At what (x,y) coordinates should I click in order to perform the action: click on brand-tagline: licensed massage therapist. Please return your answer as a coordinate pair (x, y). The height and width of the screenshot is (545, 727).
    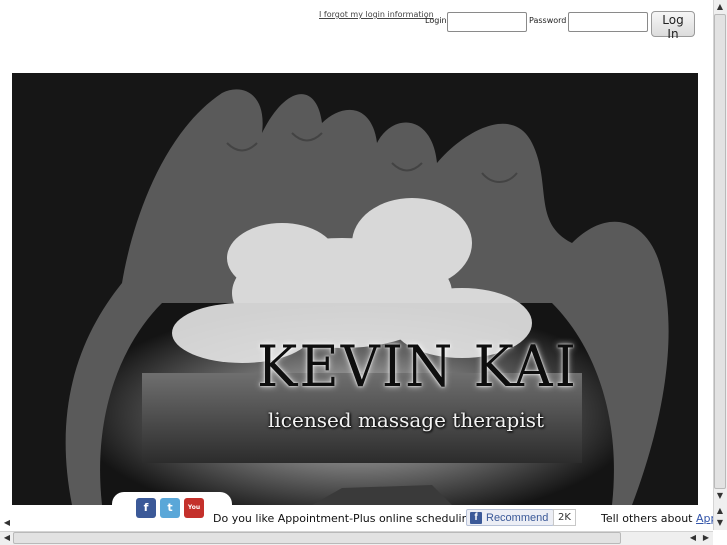
    Looking at the image, I should click on (406, 420).